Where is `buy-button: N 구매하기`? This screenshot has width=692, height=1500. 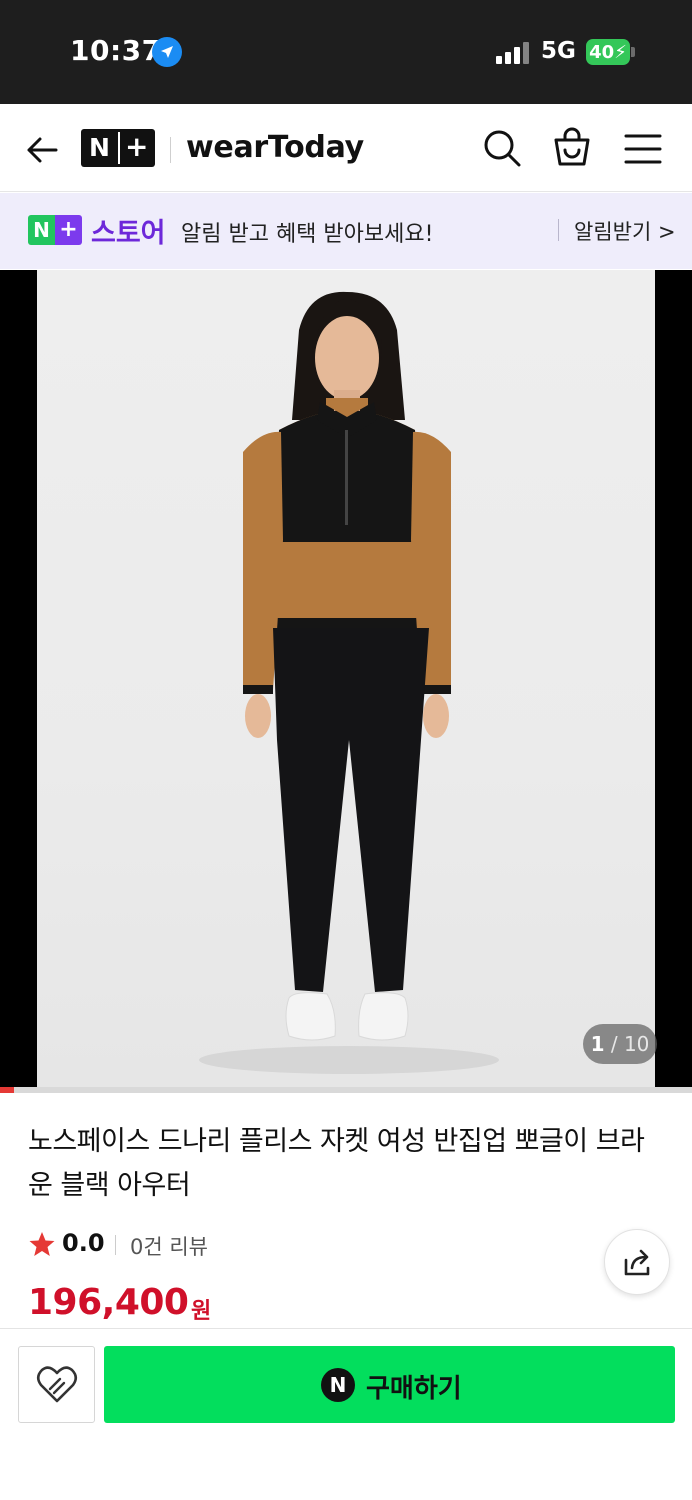
buy-button: N 구매하기 is located at coordinates (389, 1384).